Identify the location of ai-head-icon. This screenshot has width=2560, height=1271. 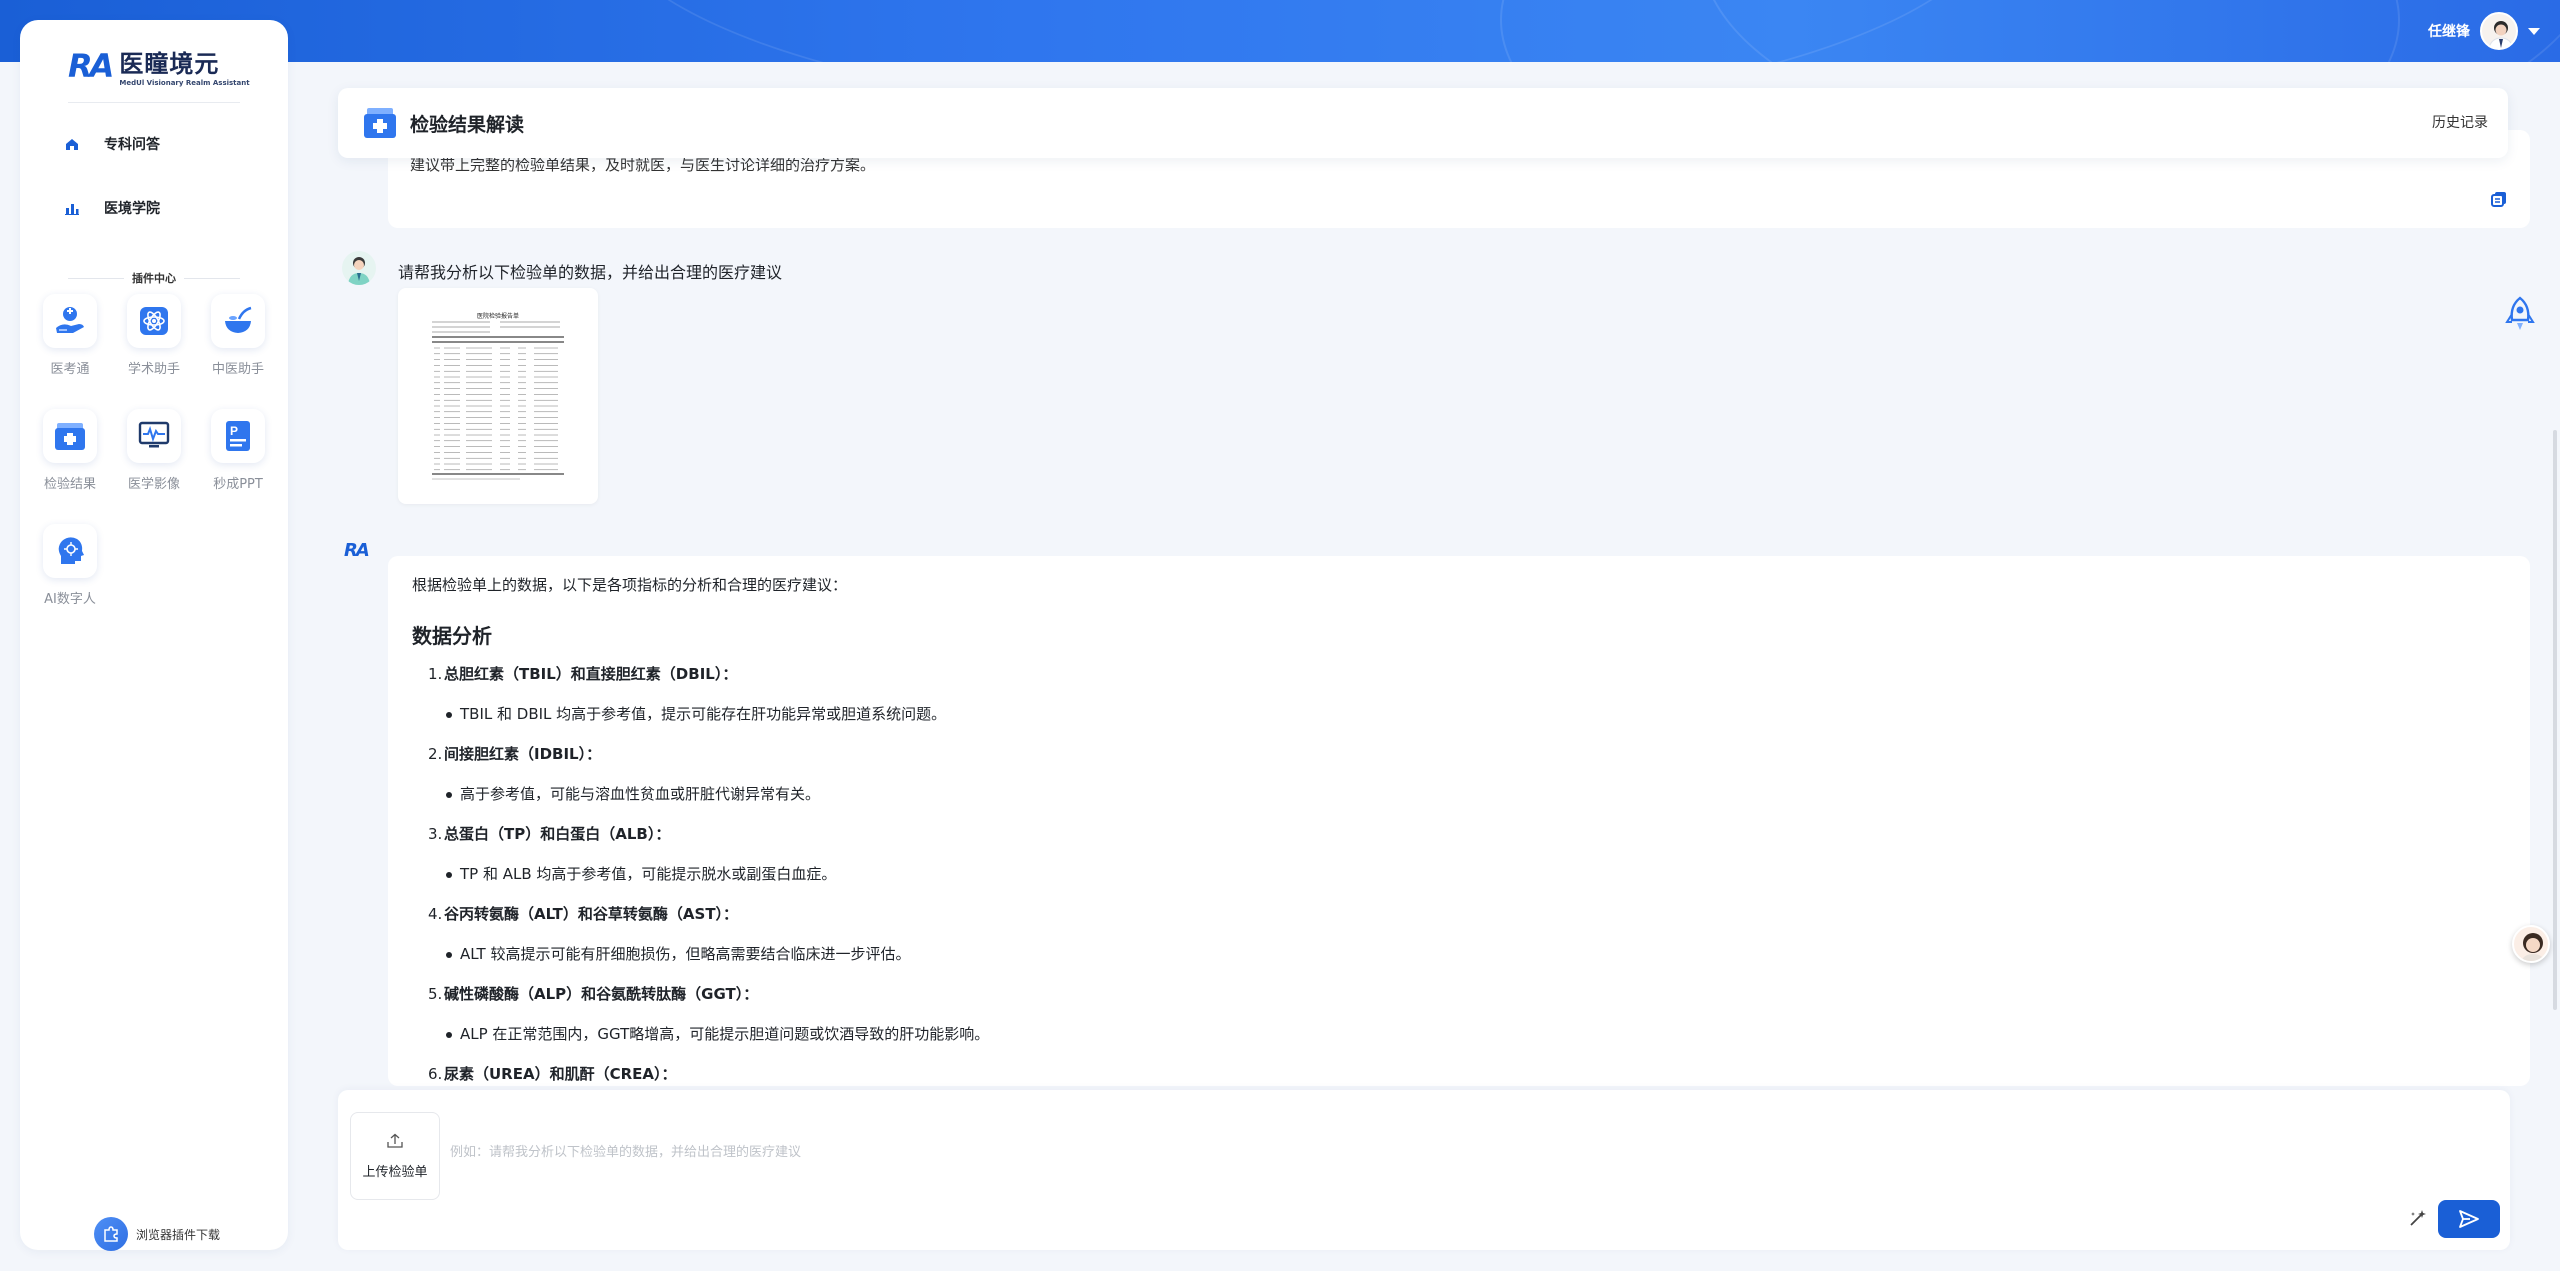
(71, 550).